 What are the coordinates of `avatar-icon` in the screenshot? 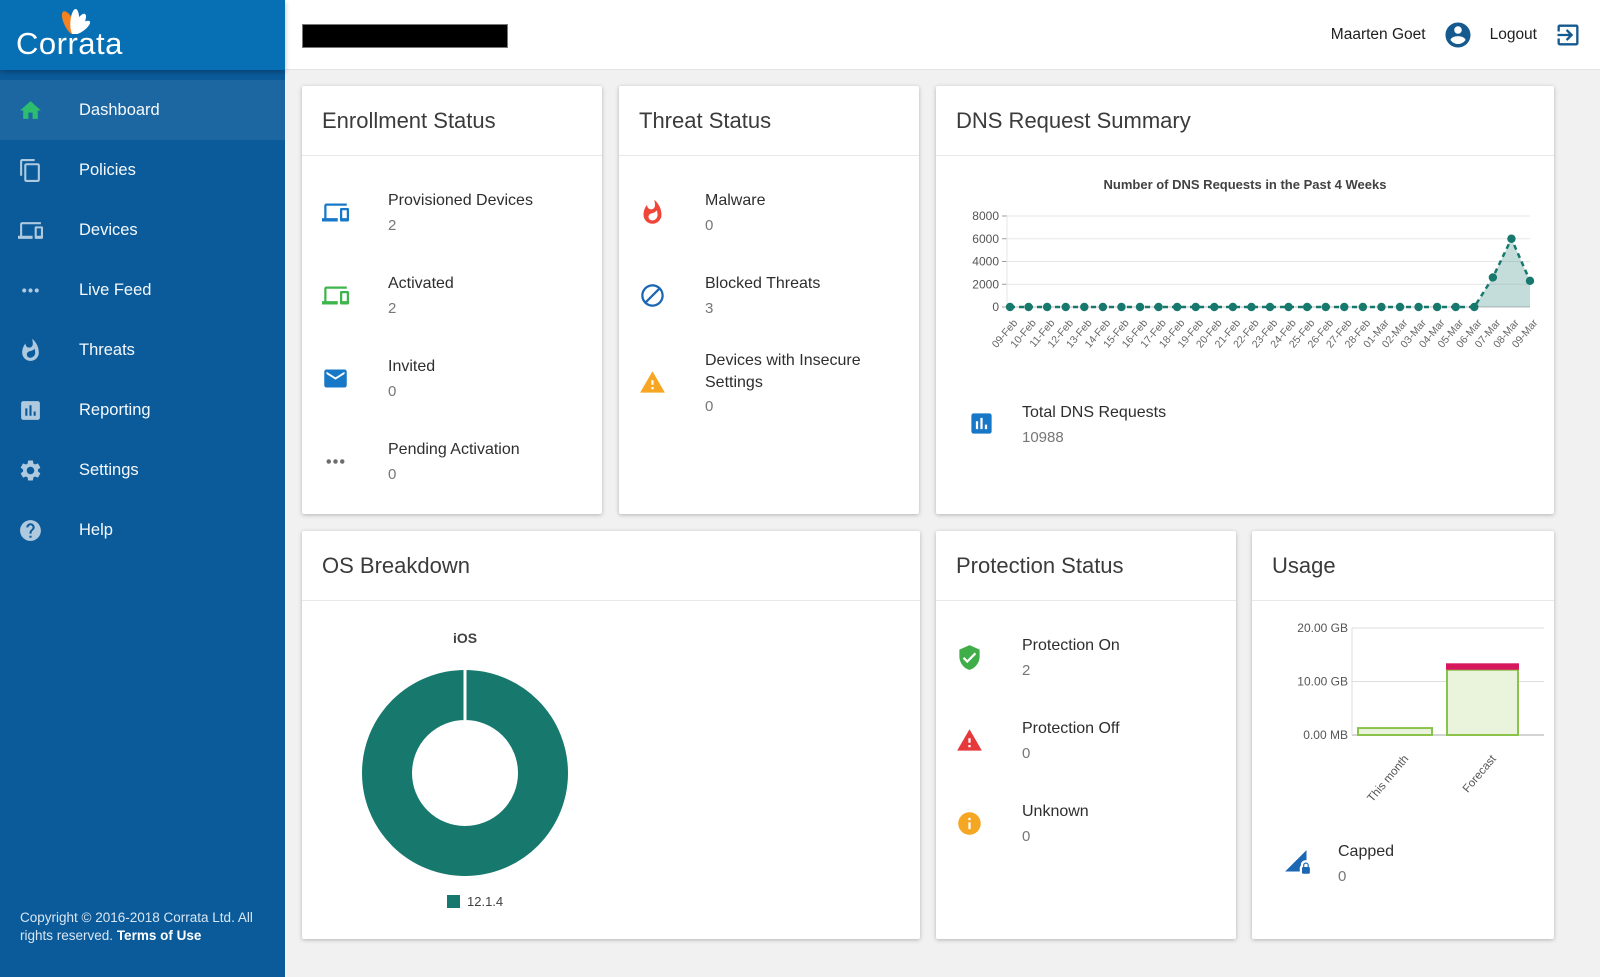 It's located at (1458, 35).